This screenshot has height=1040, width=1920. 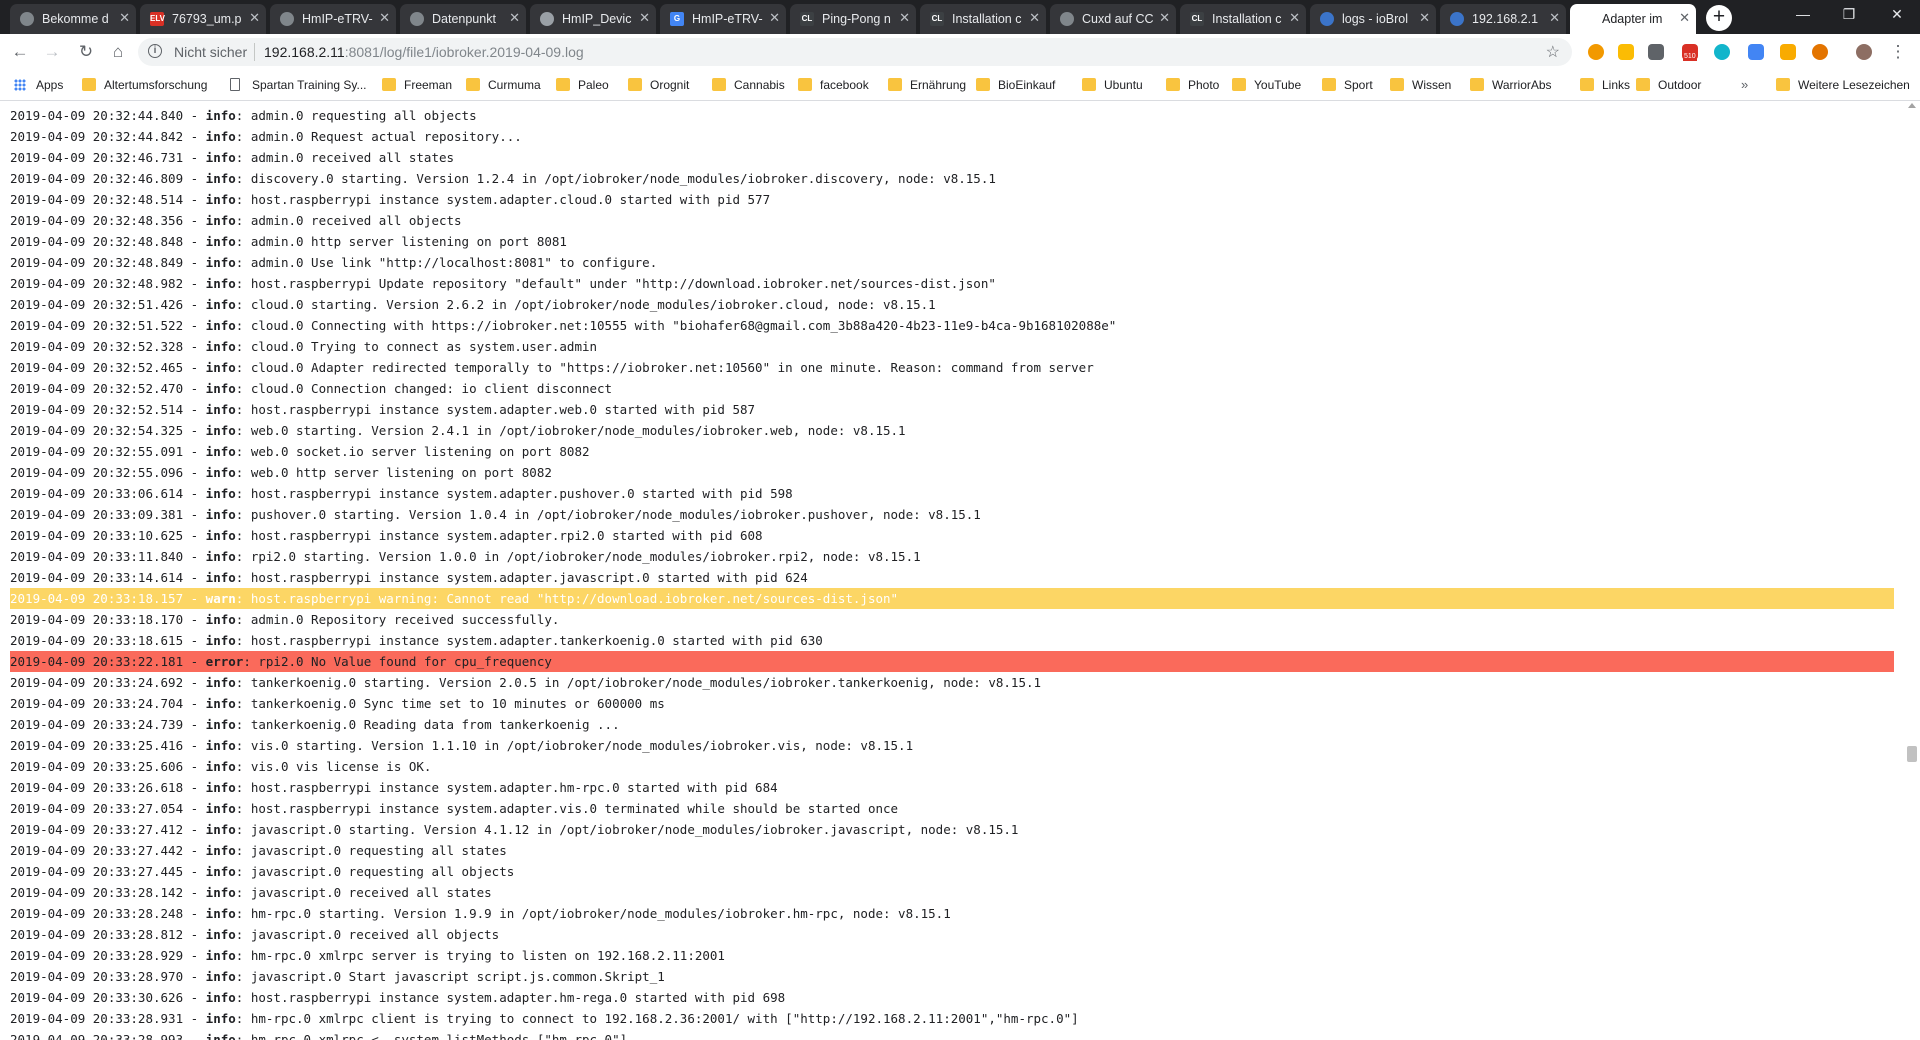 I want to click on close-window-button: ✕, so click(x=1897, y=15).